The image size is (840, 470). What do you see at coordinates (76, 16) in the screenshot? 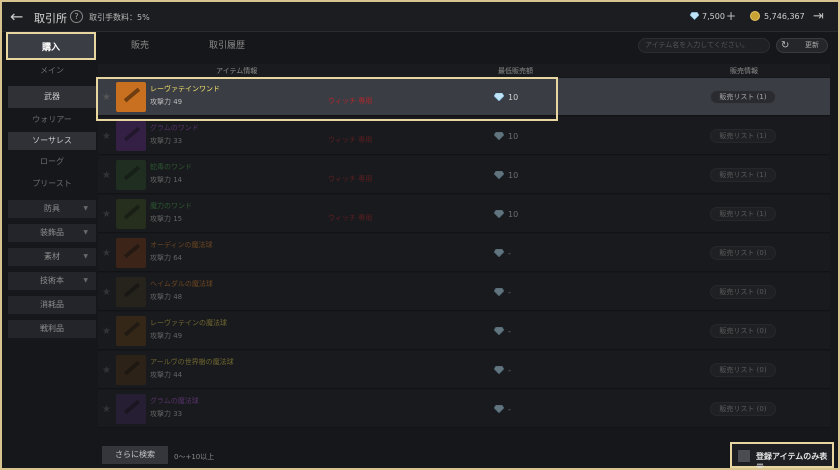
I see `help-icon: ?` at bounding box center [76, 16].